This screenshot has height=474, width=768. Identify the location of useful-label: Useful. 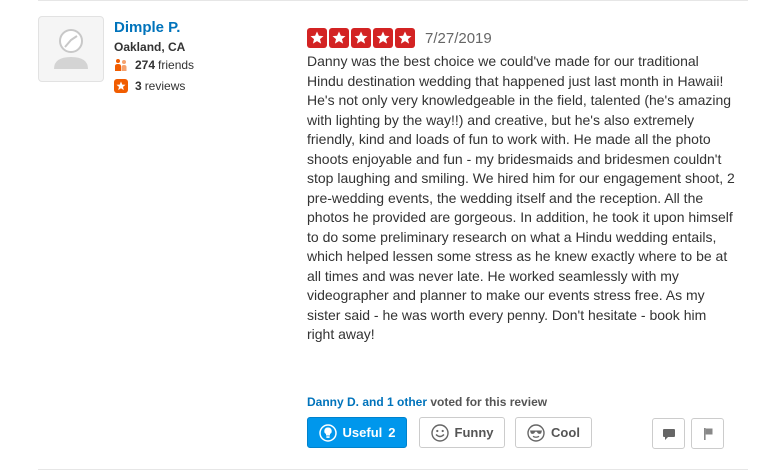
(362, 432).